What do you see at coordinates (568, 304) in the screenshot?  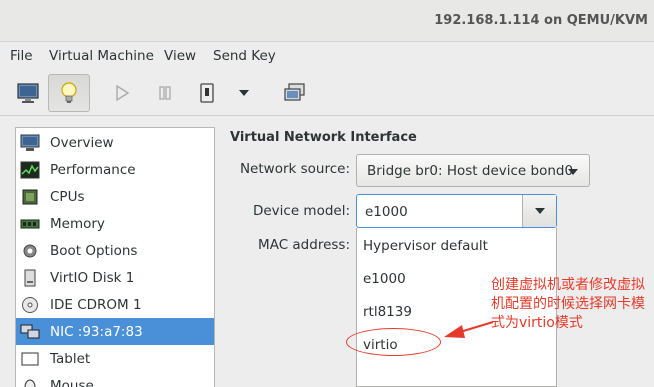 I see `annotation-text: 创建虚拟机或者修改虚拟机配置的时候选择网卡模式为virtio模式` at bounding box center [568, 304].